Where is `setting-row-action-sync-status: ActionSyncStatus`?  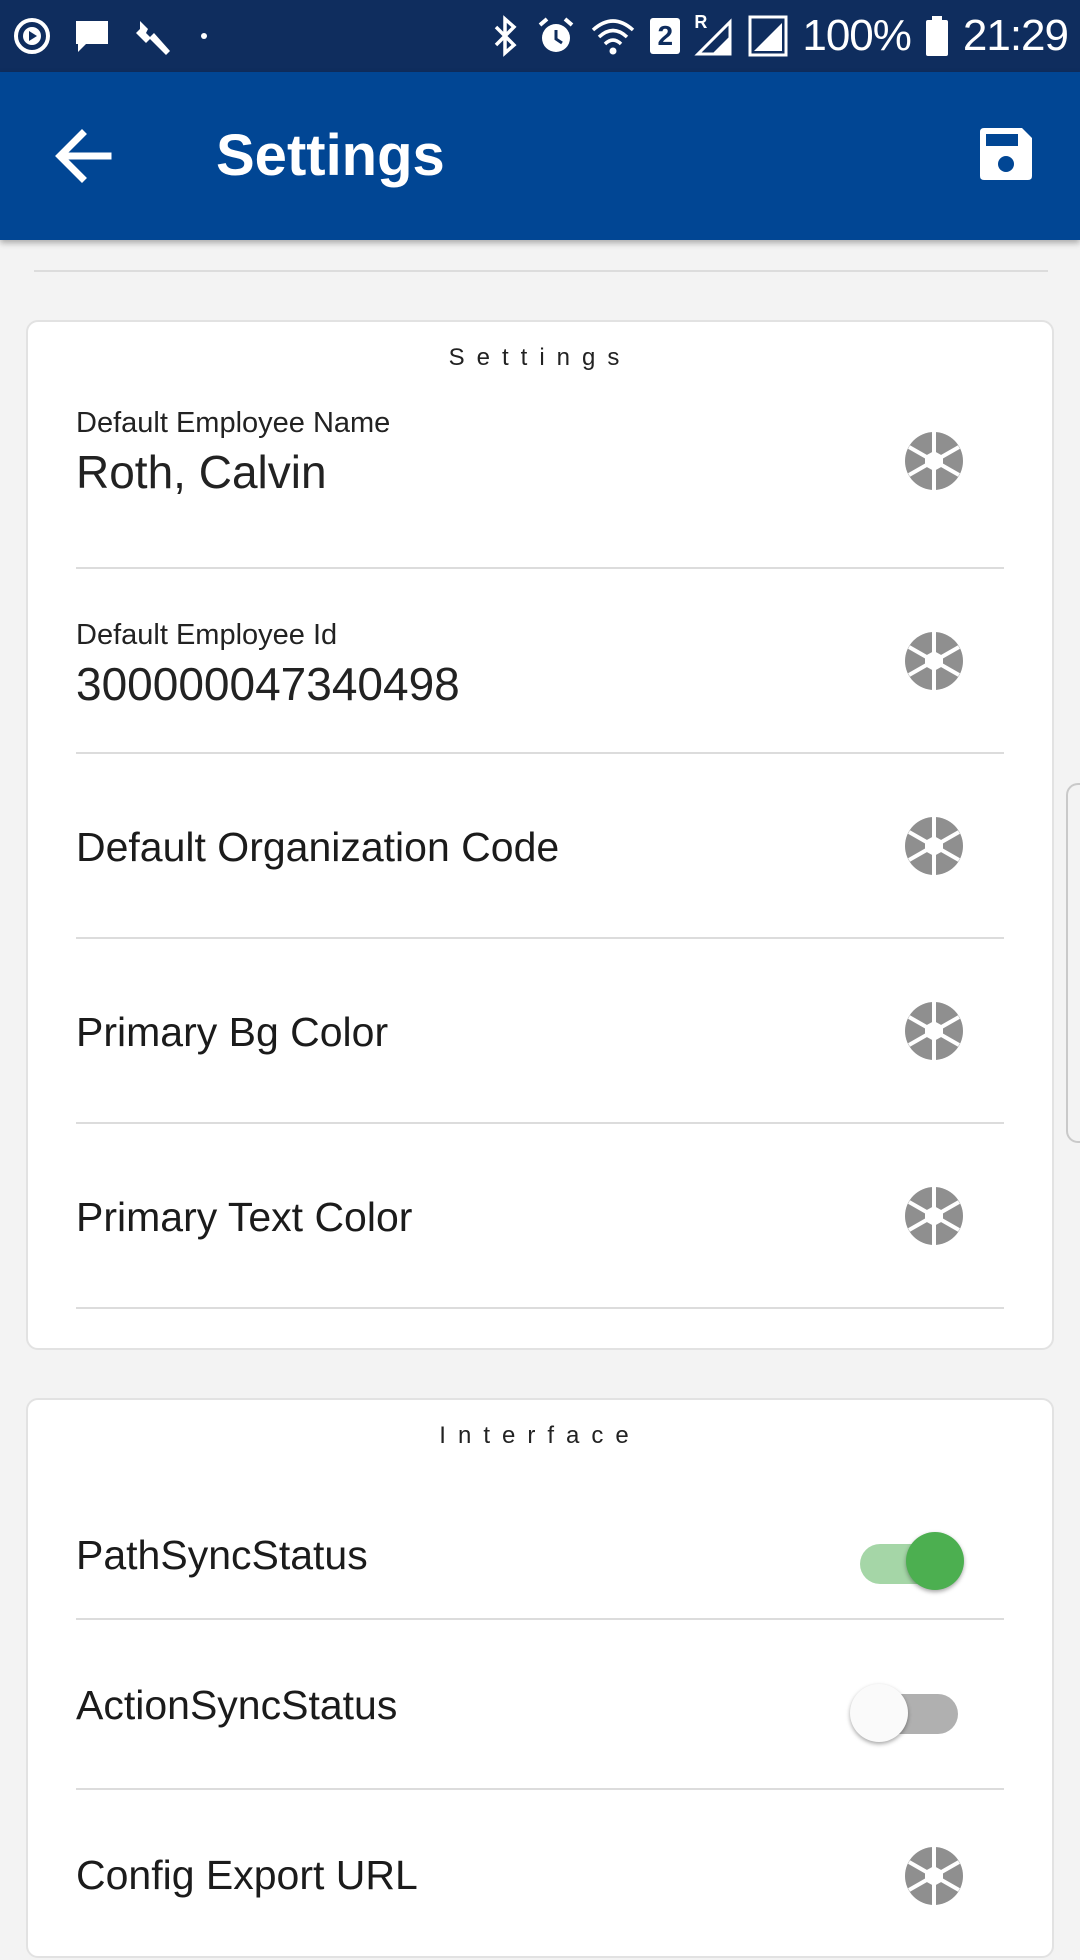 setting-row-action-sync-status: ActionSyncStatus is located at coordinates (540, 1705).